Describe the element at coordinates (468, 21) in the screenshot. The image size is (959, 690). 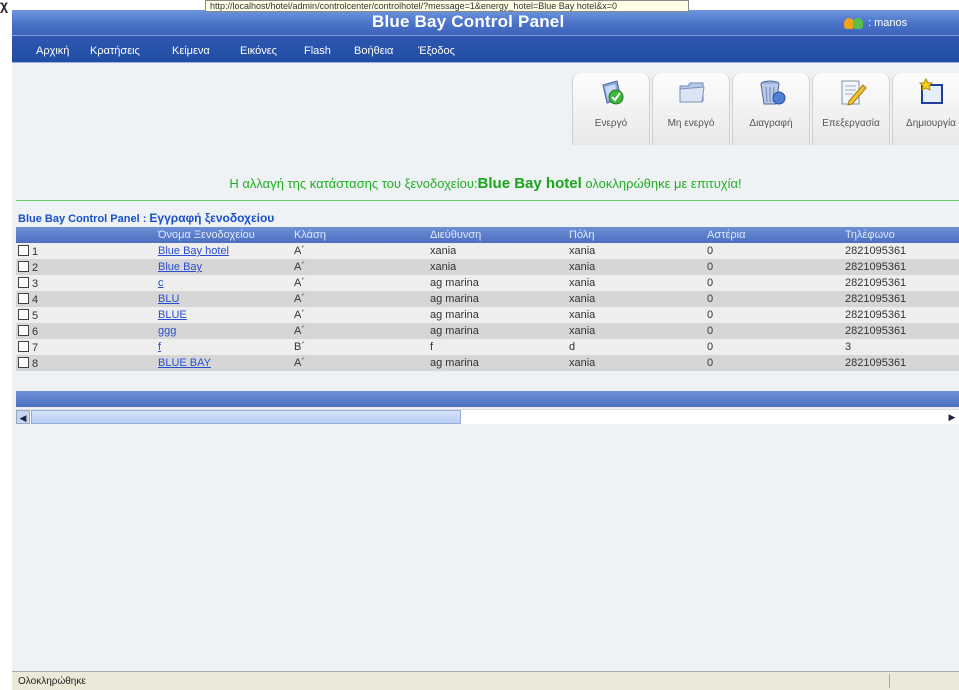
I see `app-title: Blue Bay Control Panel` at that location.